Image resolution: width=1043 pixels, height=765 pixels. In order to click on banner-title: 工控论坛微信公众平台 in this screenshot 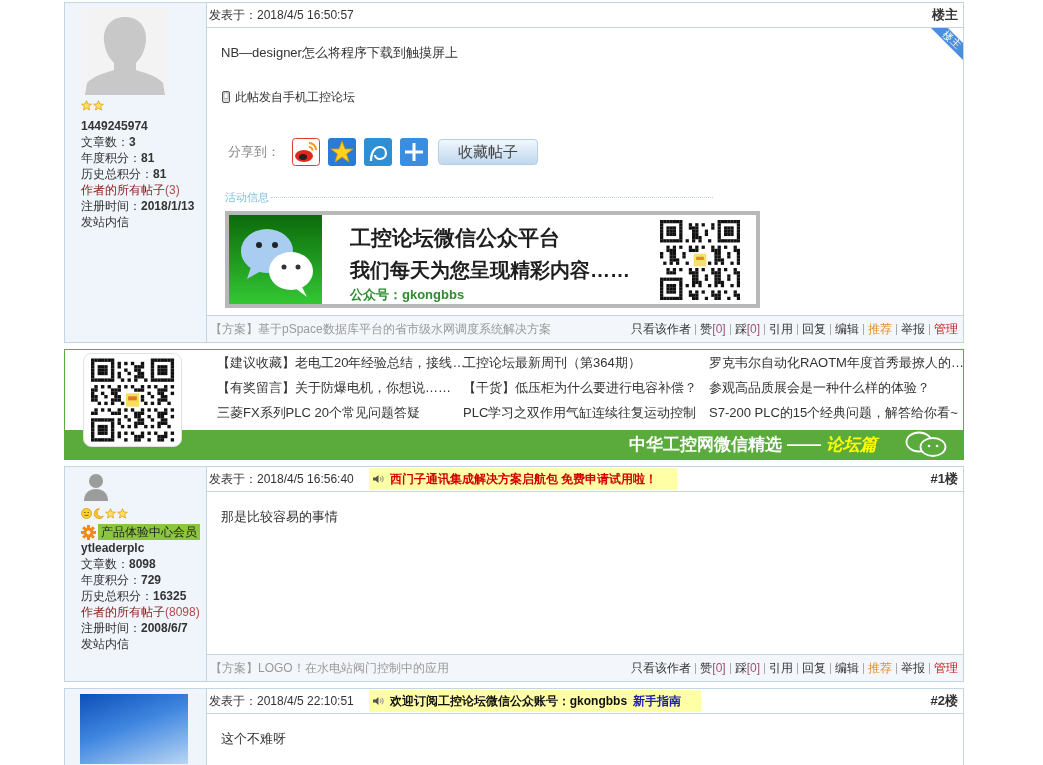, I will do `click(455, 238)`.